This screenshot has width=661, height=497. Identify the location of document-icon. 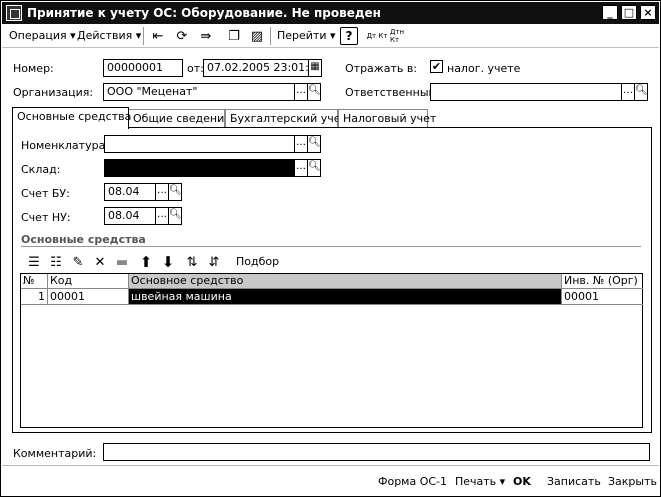
(14, 13).